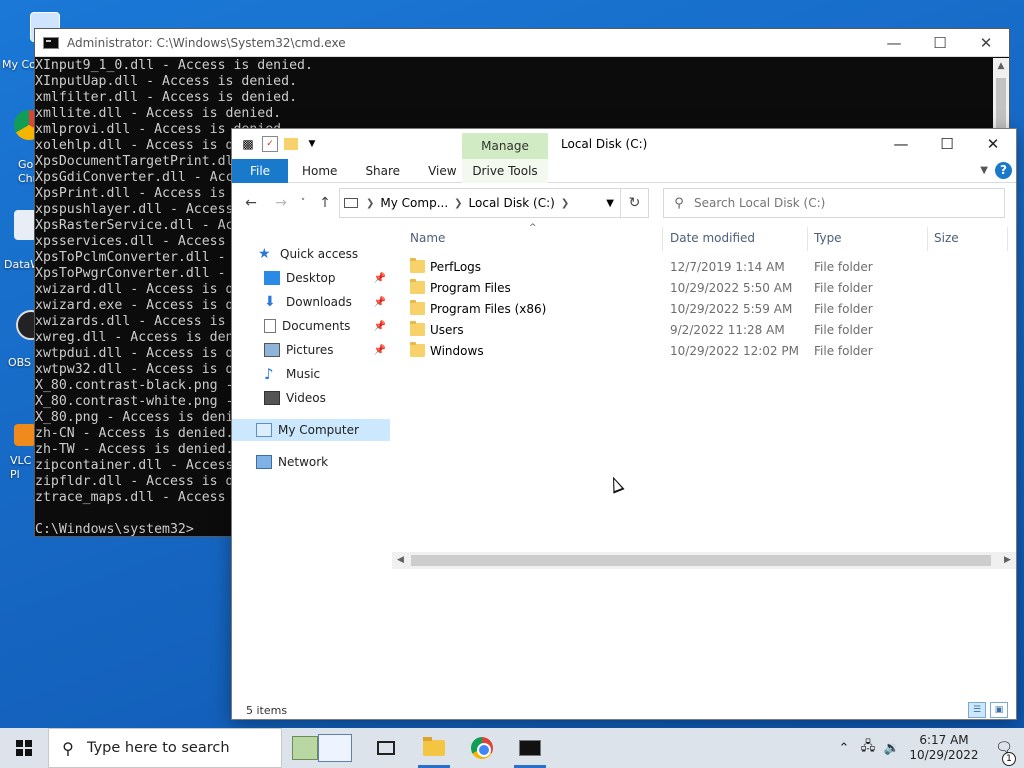 Image resolution: width=1024 pixels, height=768 pixels. What do you see at coordinates (166, 81) in the screenshot?
I see `cmd-line: XInputUap.dll - Access is denied.` at bounding box center [166, 81].